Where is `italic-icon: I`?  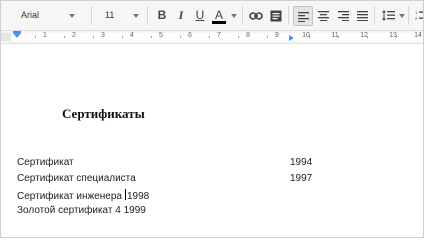
italic-icon: I is located at coordinates (181, 15).